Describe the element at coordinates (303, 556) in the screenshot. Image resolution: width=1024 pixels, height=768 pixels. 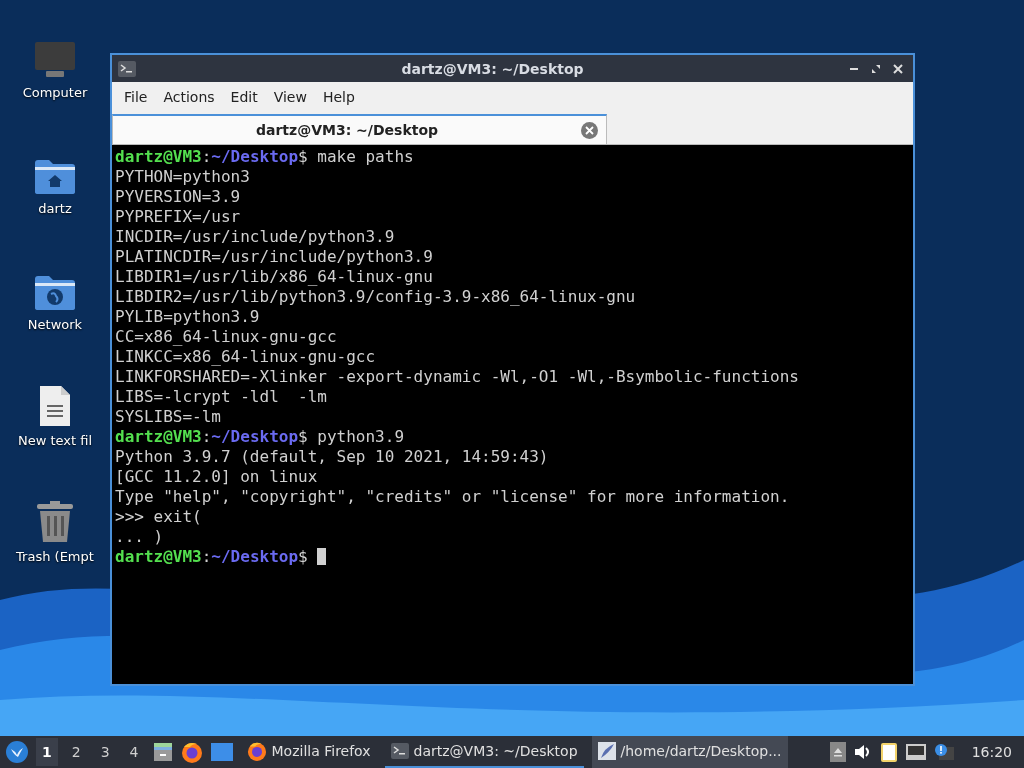
I see `command-text: $` at that location.